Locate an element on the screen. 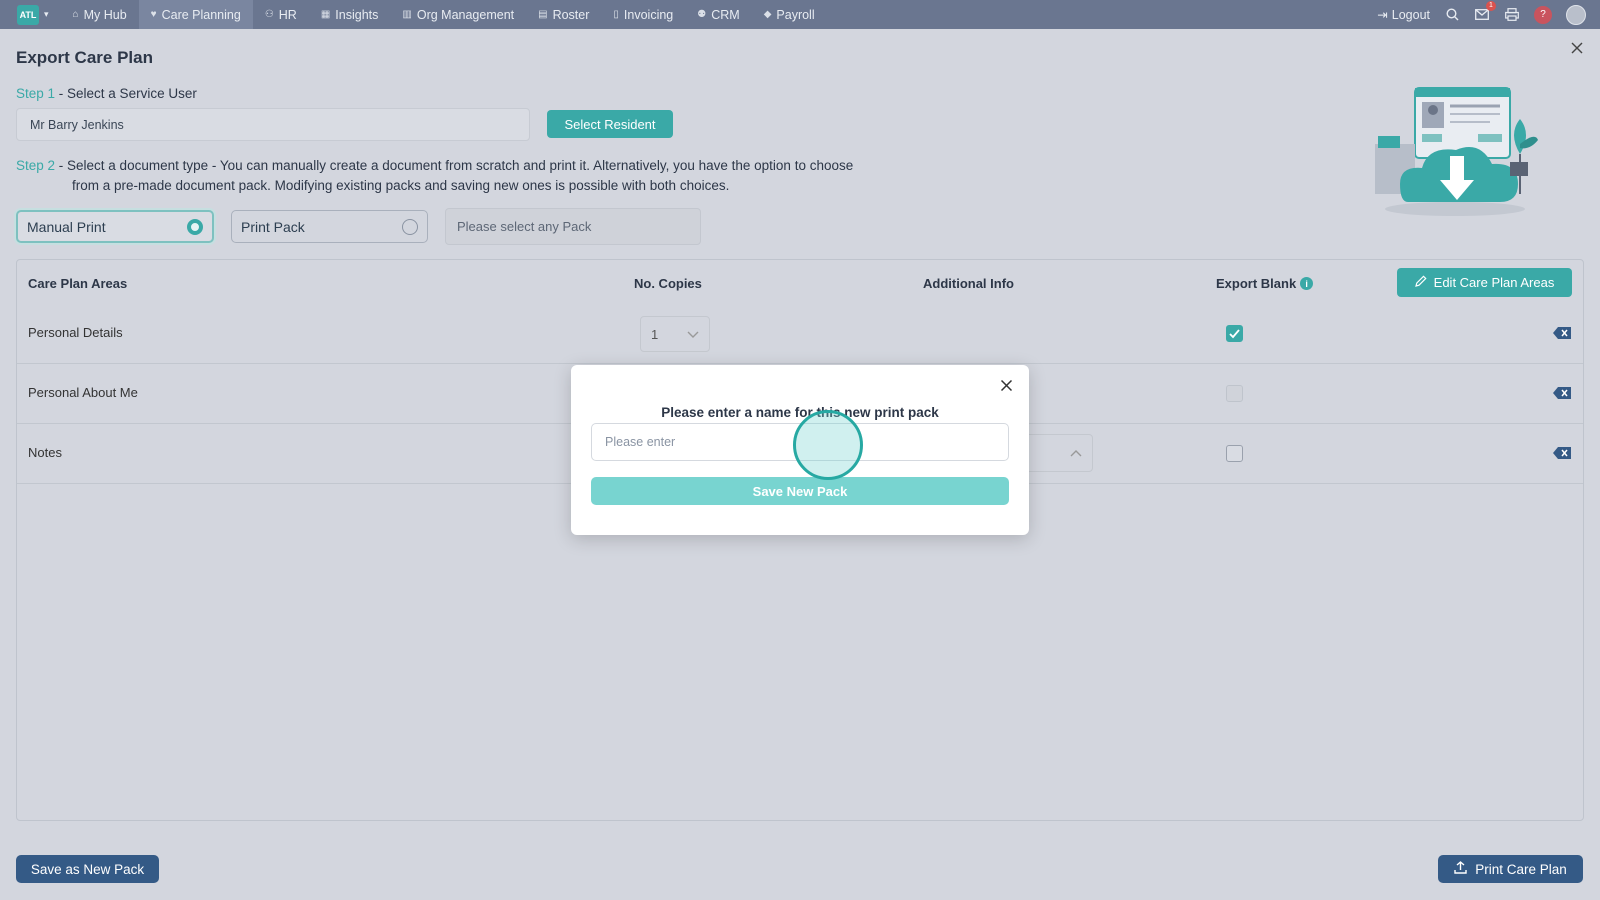 The height and width of the screenshot is (900, 1600). column-header-copies: No. Copies is located at coordinates (668, 283).